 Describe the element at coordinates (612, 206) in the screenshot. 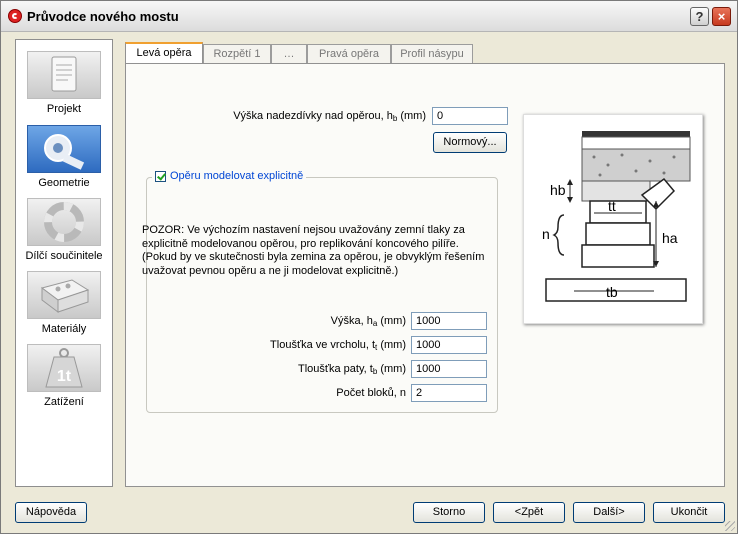

I see `tt-label: tt` at that location.